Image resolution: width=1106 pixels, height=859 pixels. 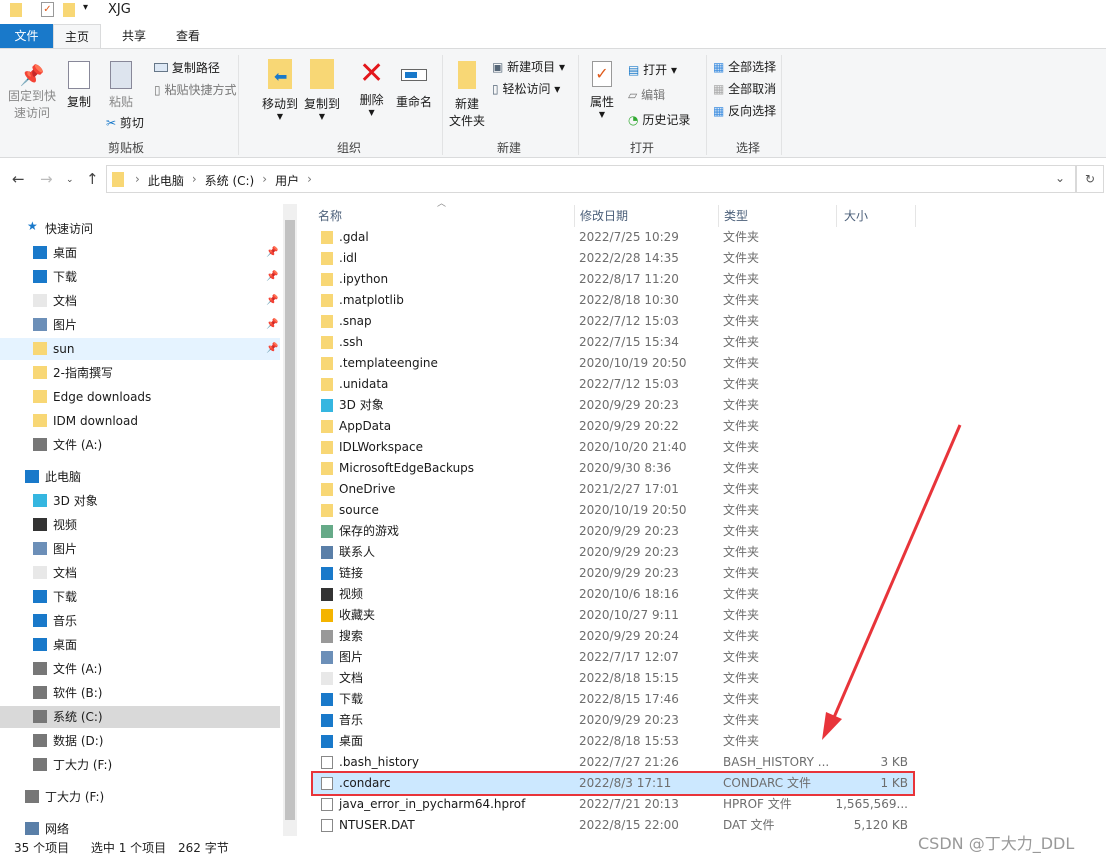 I want to click on annotation-arrow, so click(x=892, y=582).